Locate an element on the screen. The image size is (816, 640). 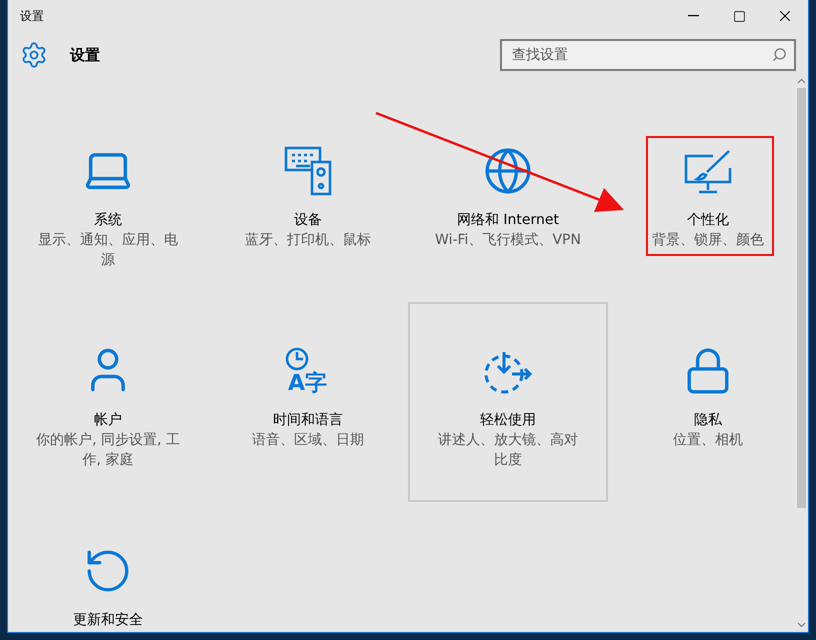
settings-icon is located at coordinates (34, 55).